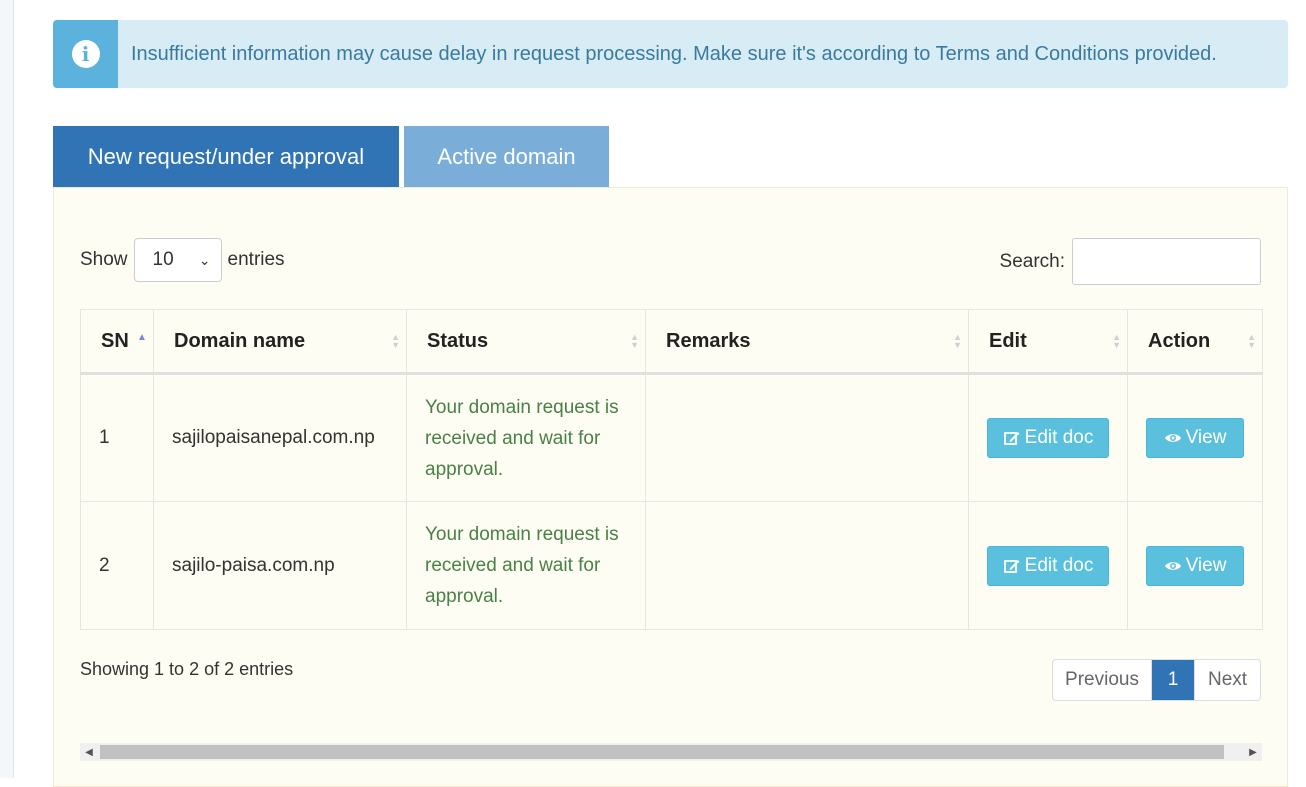  I want to click on entries-select-value: 10, so click(163, 259).